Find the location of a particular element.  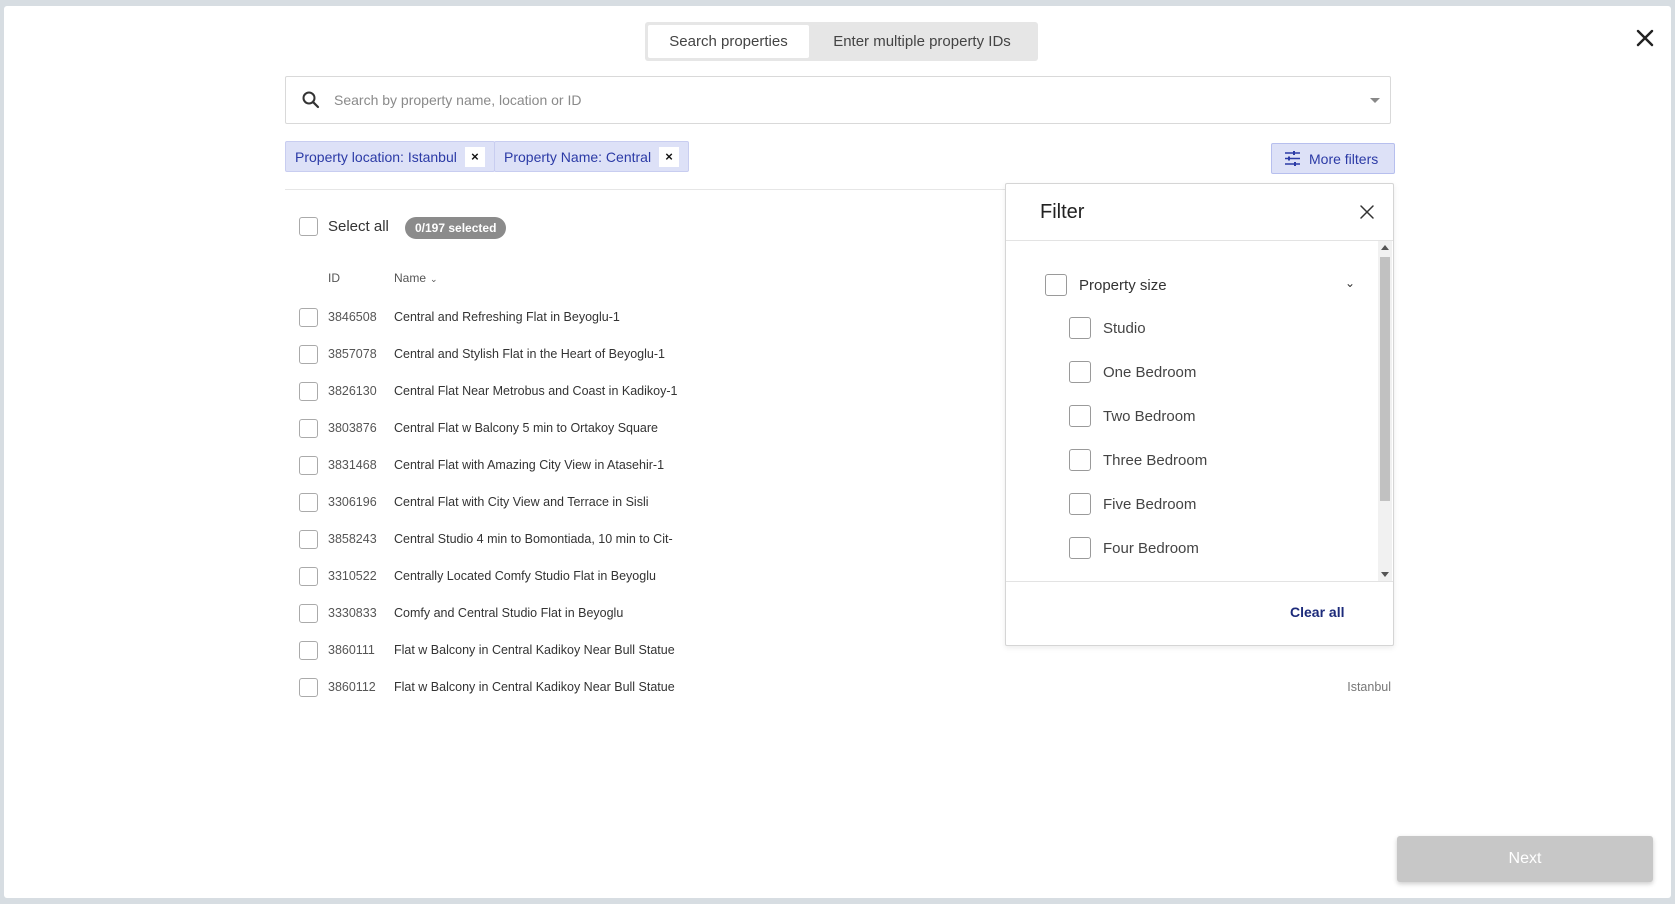

column-header-name: Name ⌄ is located at coordinates (416, 278).